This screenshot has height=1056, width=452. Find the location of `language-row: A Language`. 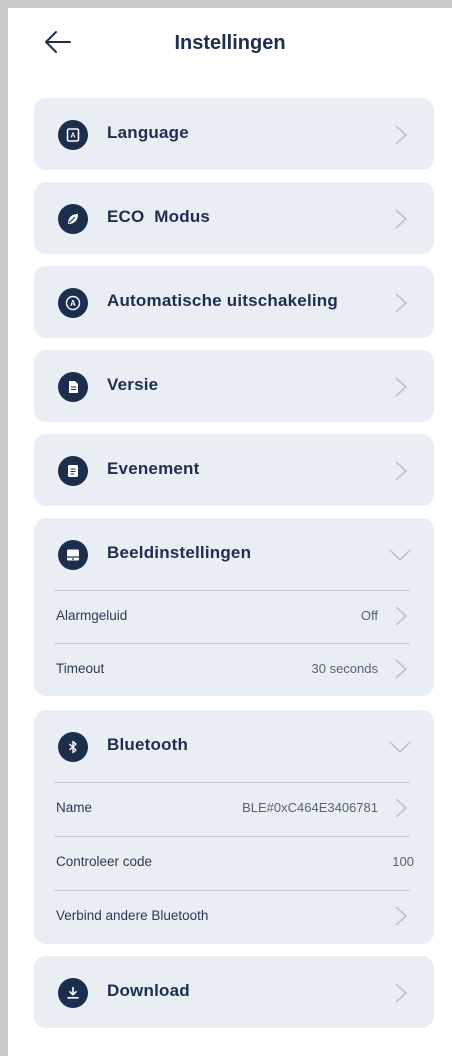

language-row: A Language is located at coordinates (234, 134).